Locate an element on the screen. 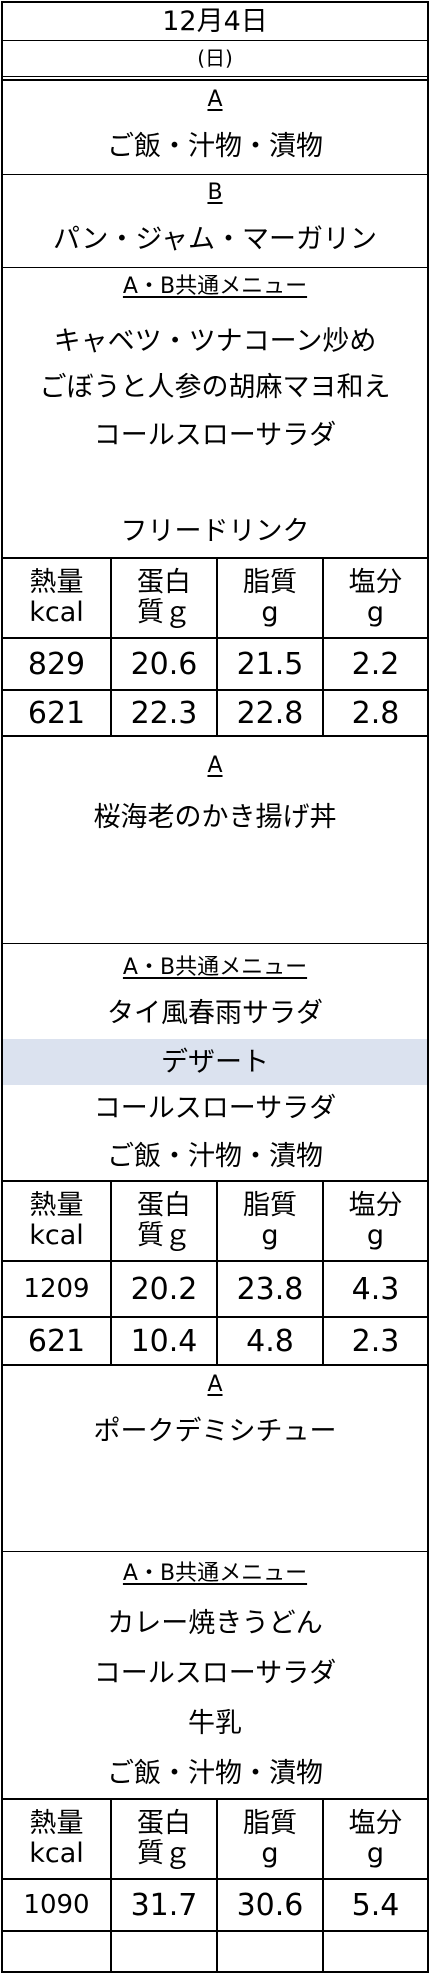  menu-item: タイ風春雨サラダ is located at coordinates (215, 1013).